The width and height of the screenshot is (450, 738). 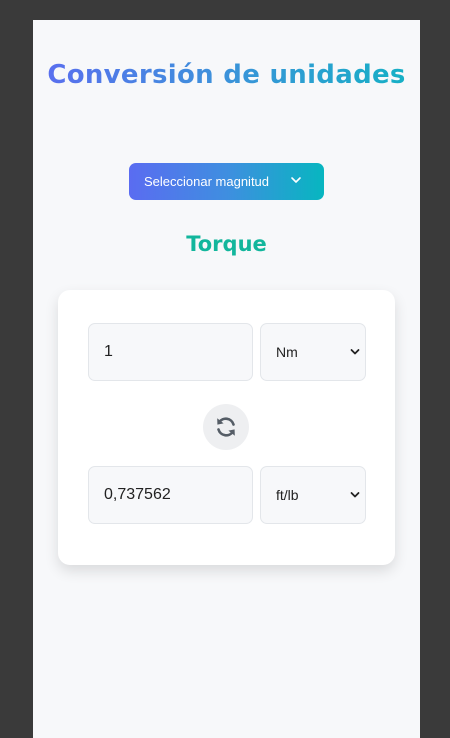 What do you see at coordinates (226, 75) in the screenshot?
I see `page-title: Conversión de unidades` at bounding box center [226, 75].